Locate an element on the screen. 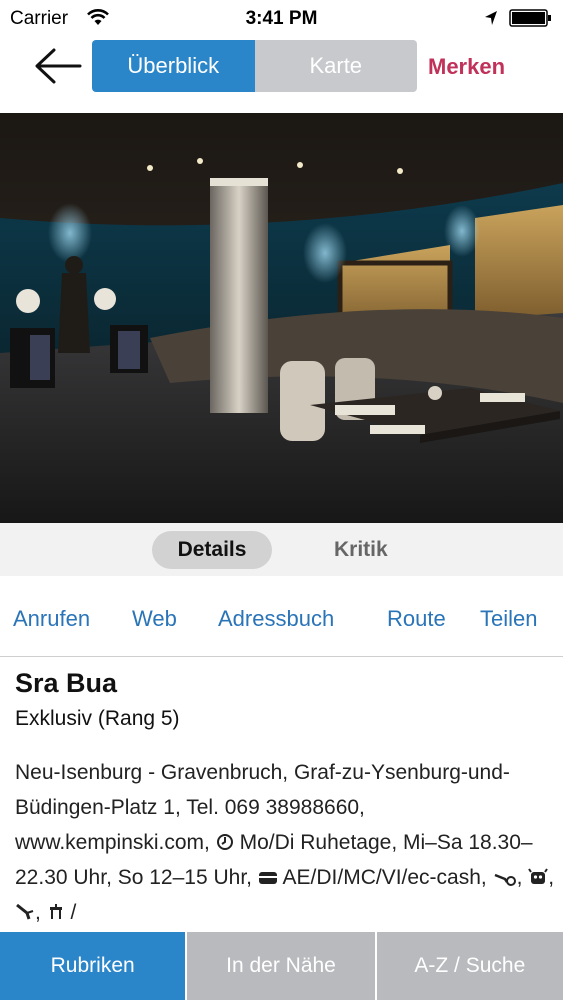 This screenshot has width=563, height=1000. table-chair-icon is located at coordinates (55, 911).